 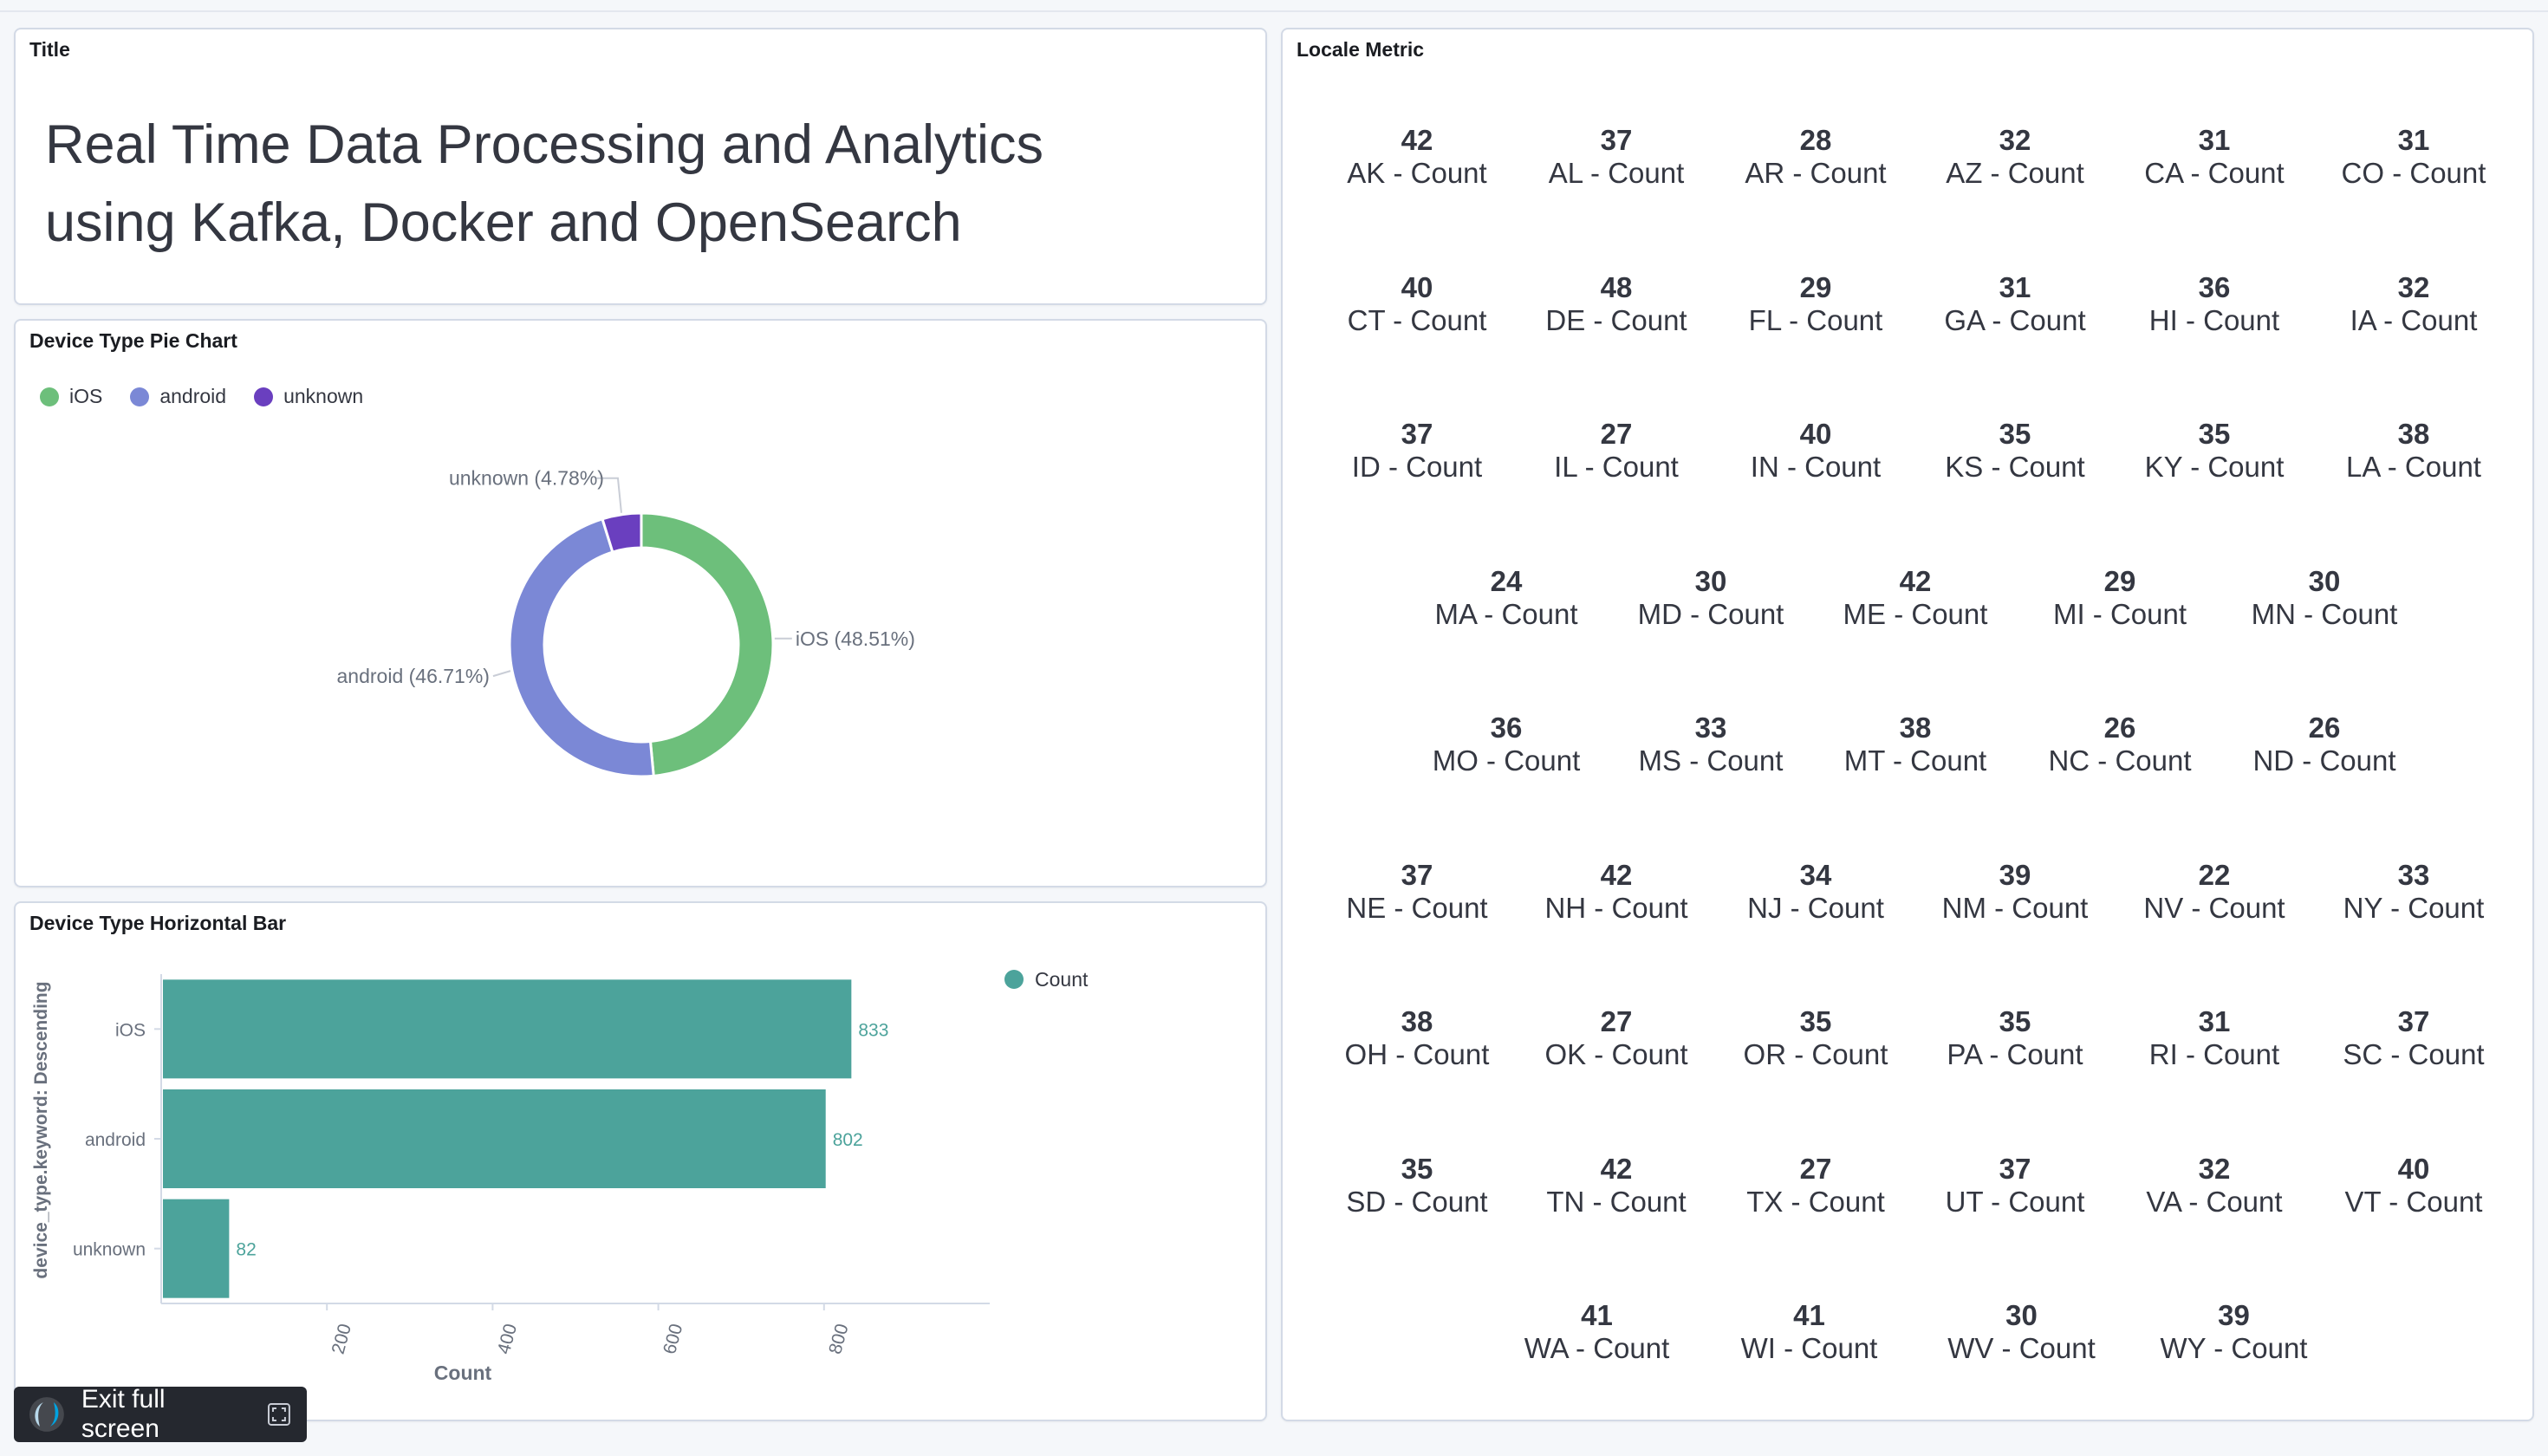 I want to click on metric-value: 24, so click(x=1506, y=580).